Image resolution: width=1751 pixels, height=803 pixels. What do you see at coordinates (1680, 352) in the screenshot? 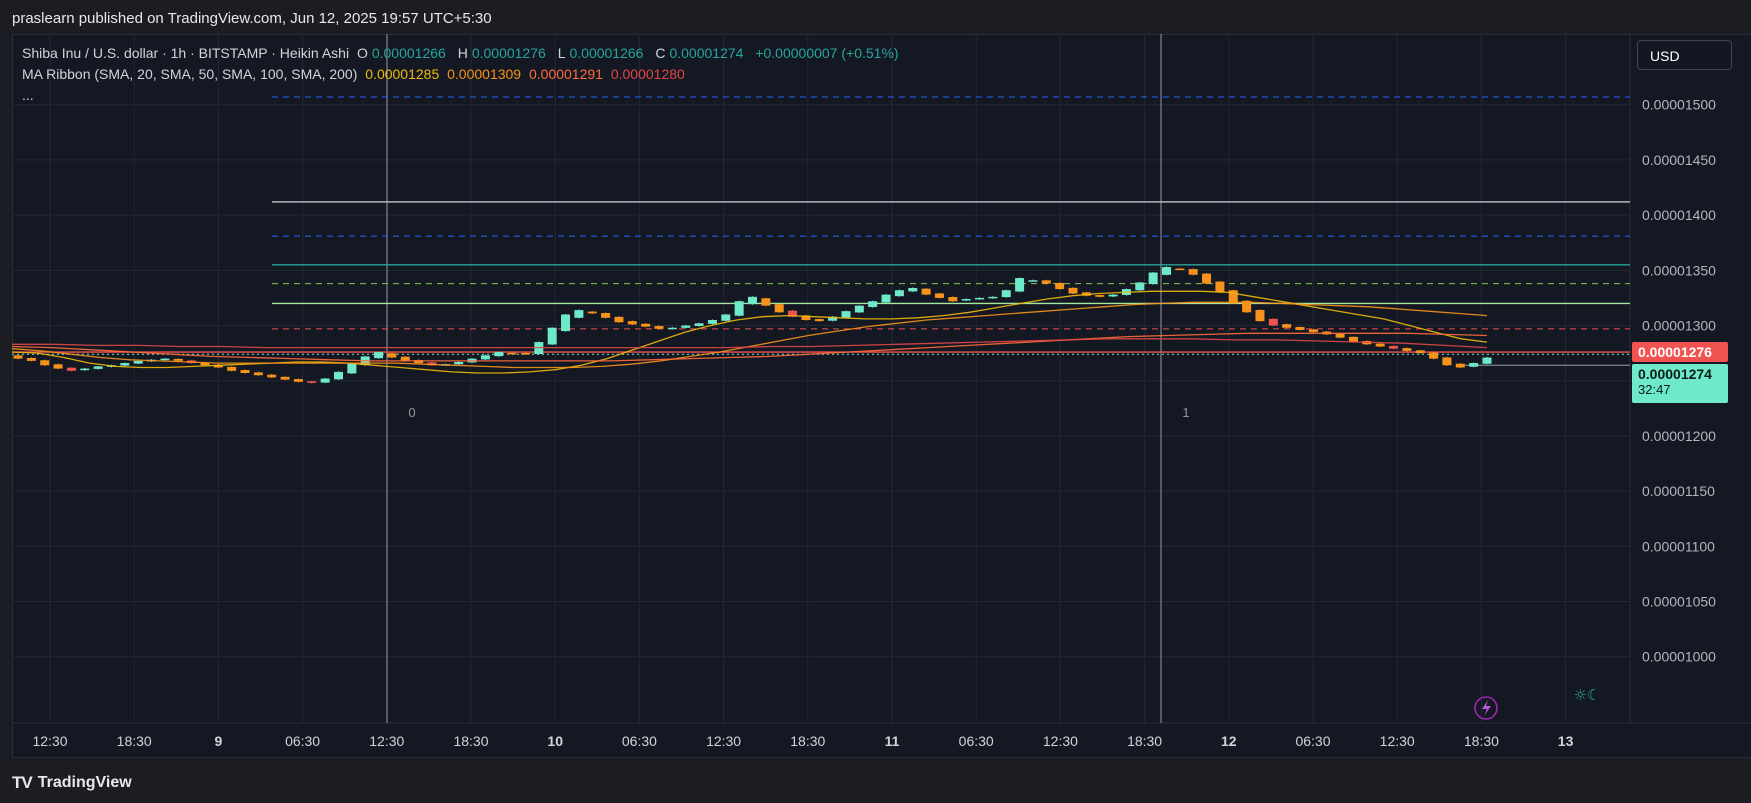
I see `last-price-tag: 0.00001276` at bounding box center [1680, 352].